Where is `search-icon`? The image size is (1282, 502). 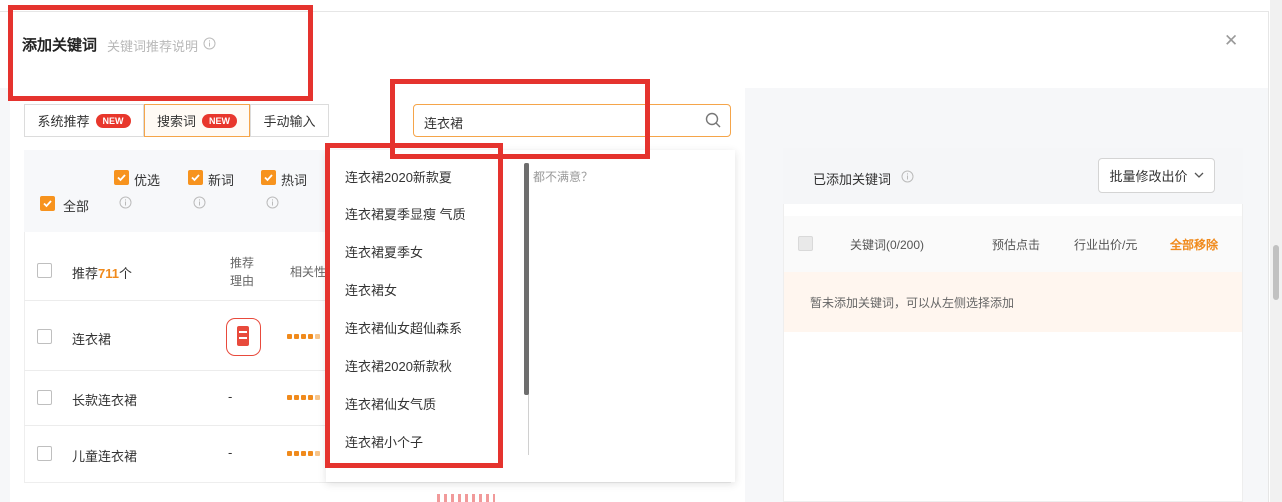
search-icon is located at coordinates (713, 120).